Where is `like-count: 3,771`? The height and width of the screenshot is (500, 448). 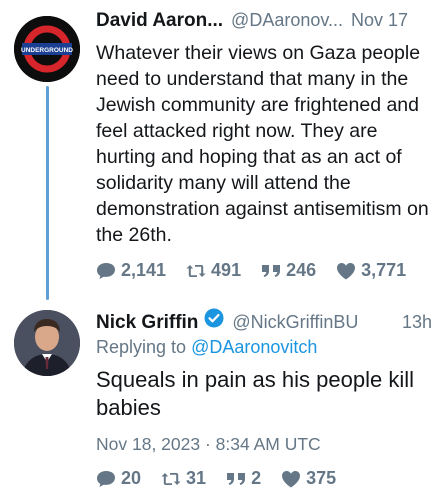
like-count: 3,771 is located at coordinates (384, 270).